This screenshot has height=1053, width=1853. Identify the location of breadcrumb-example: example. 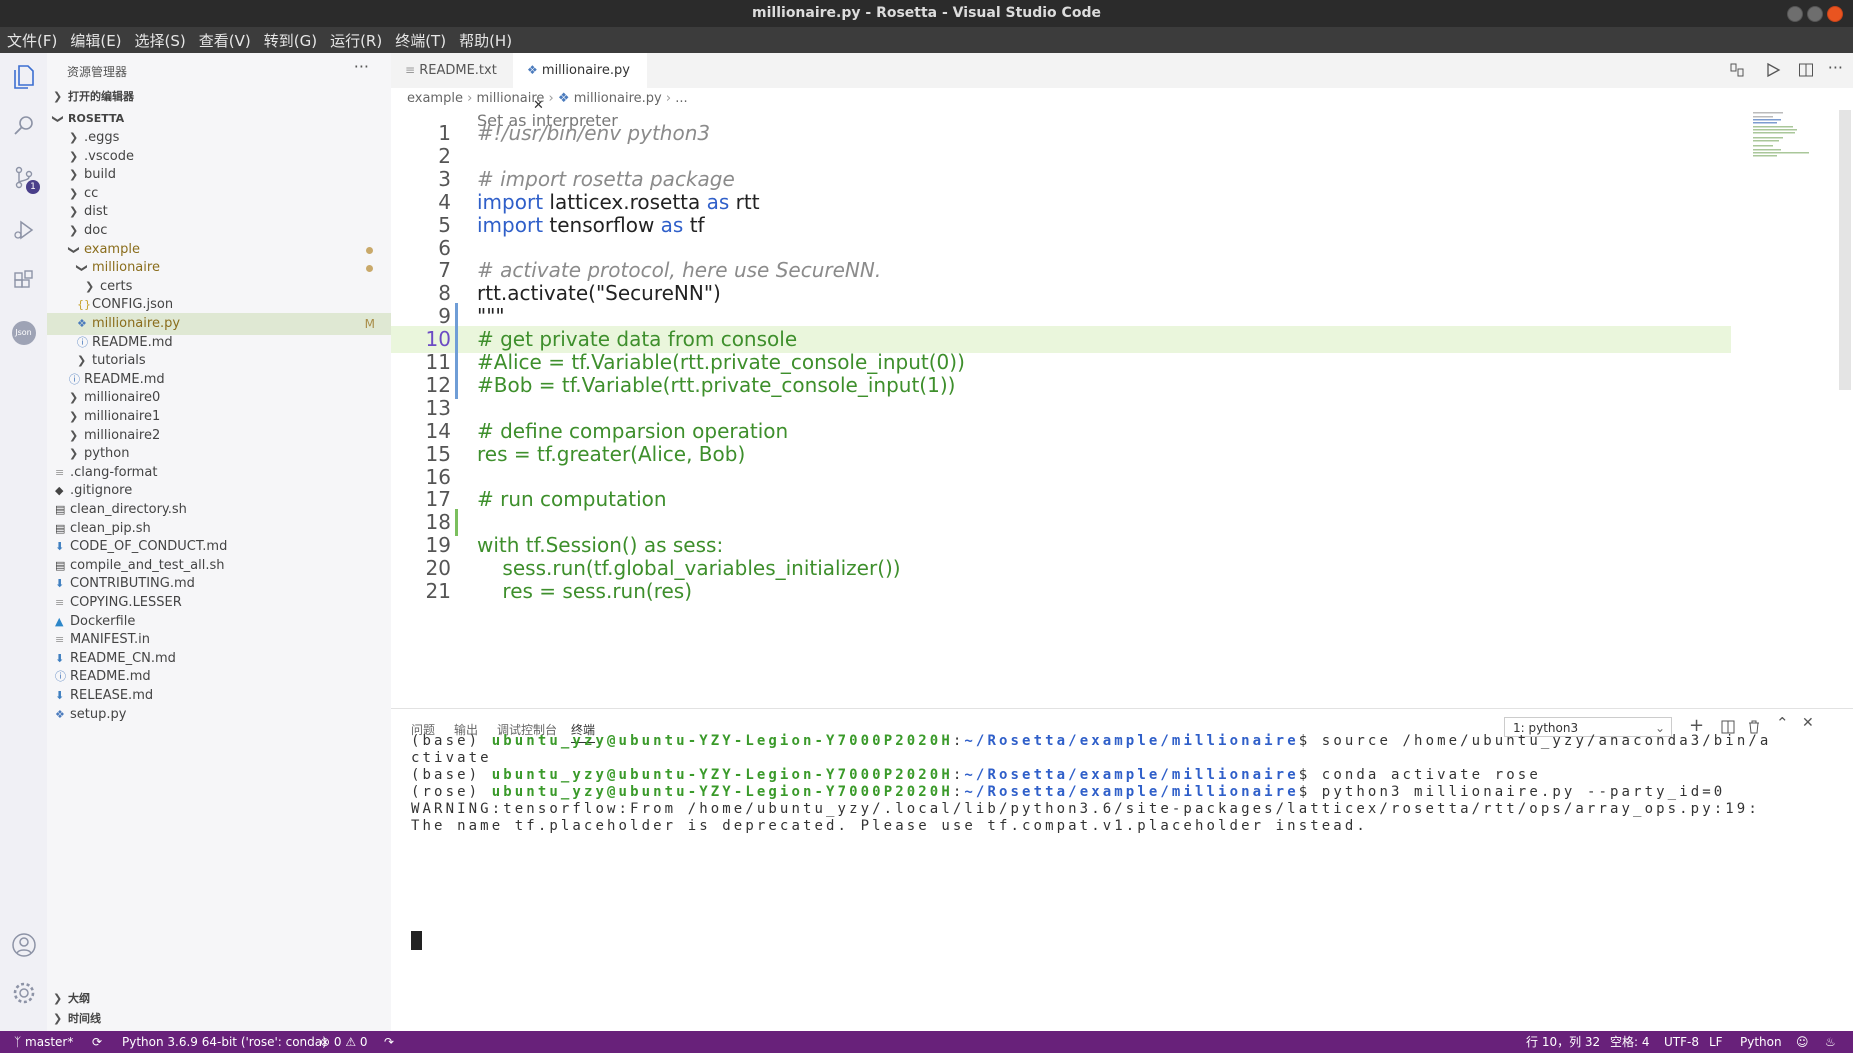
(435, 98).